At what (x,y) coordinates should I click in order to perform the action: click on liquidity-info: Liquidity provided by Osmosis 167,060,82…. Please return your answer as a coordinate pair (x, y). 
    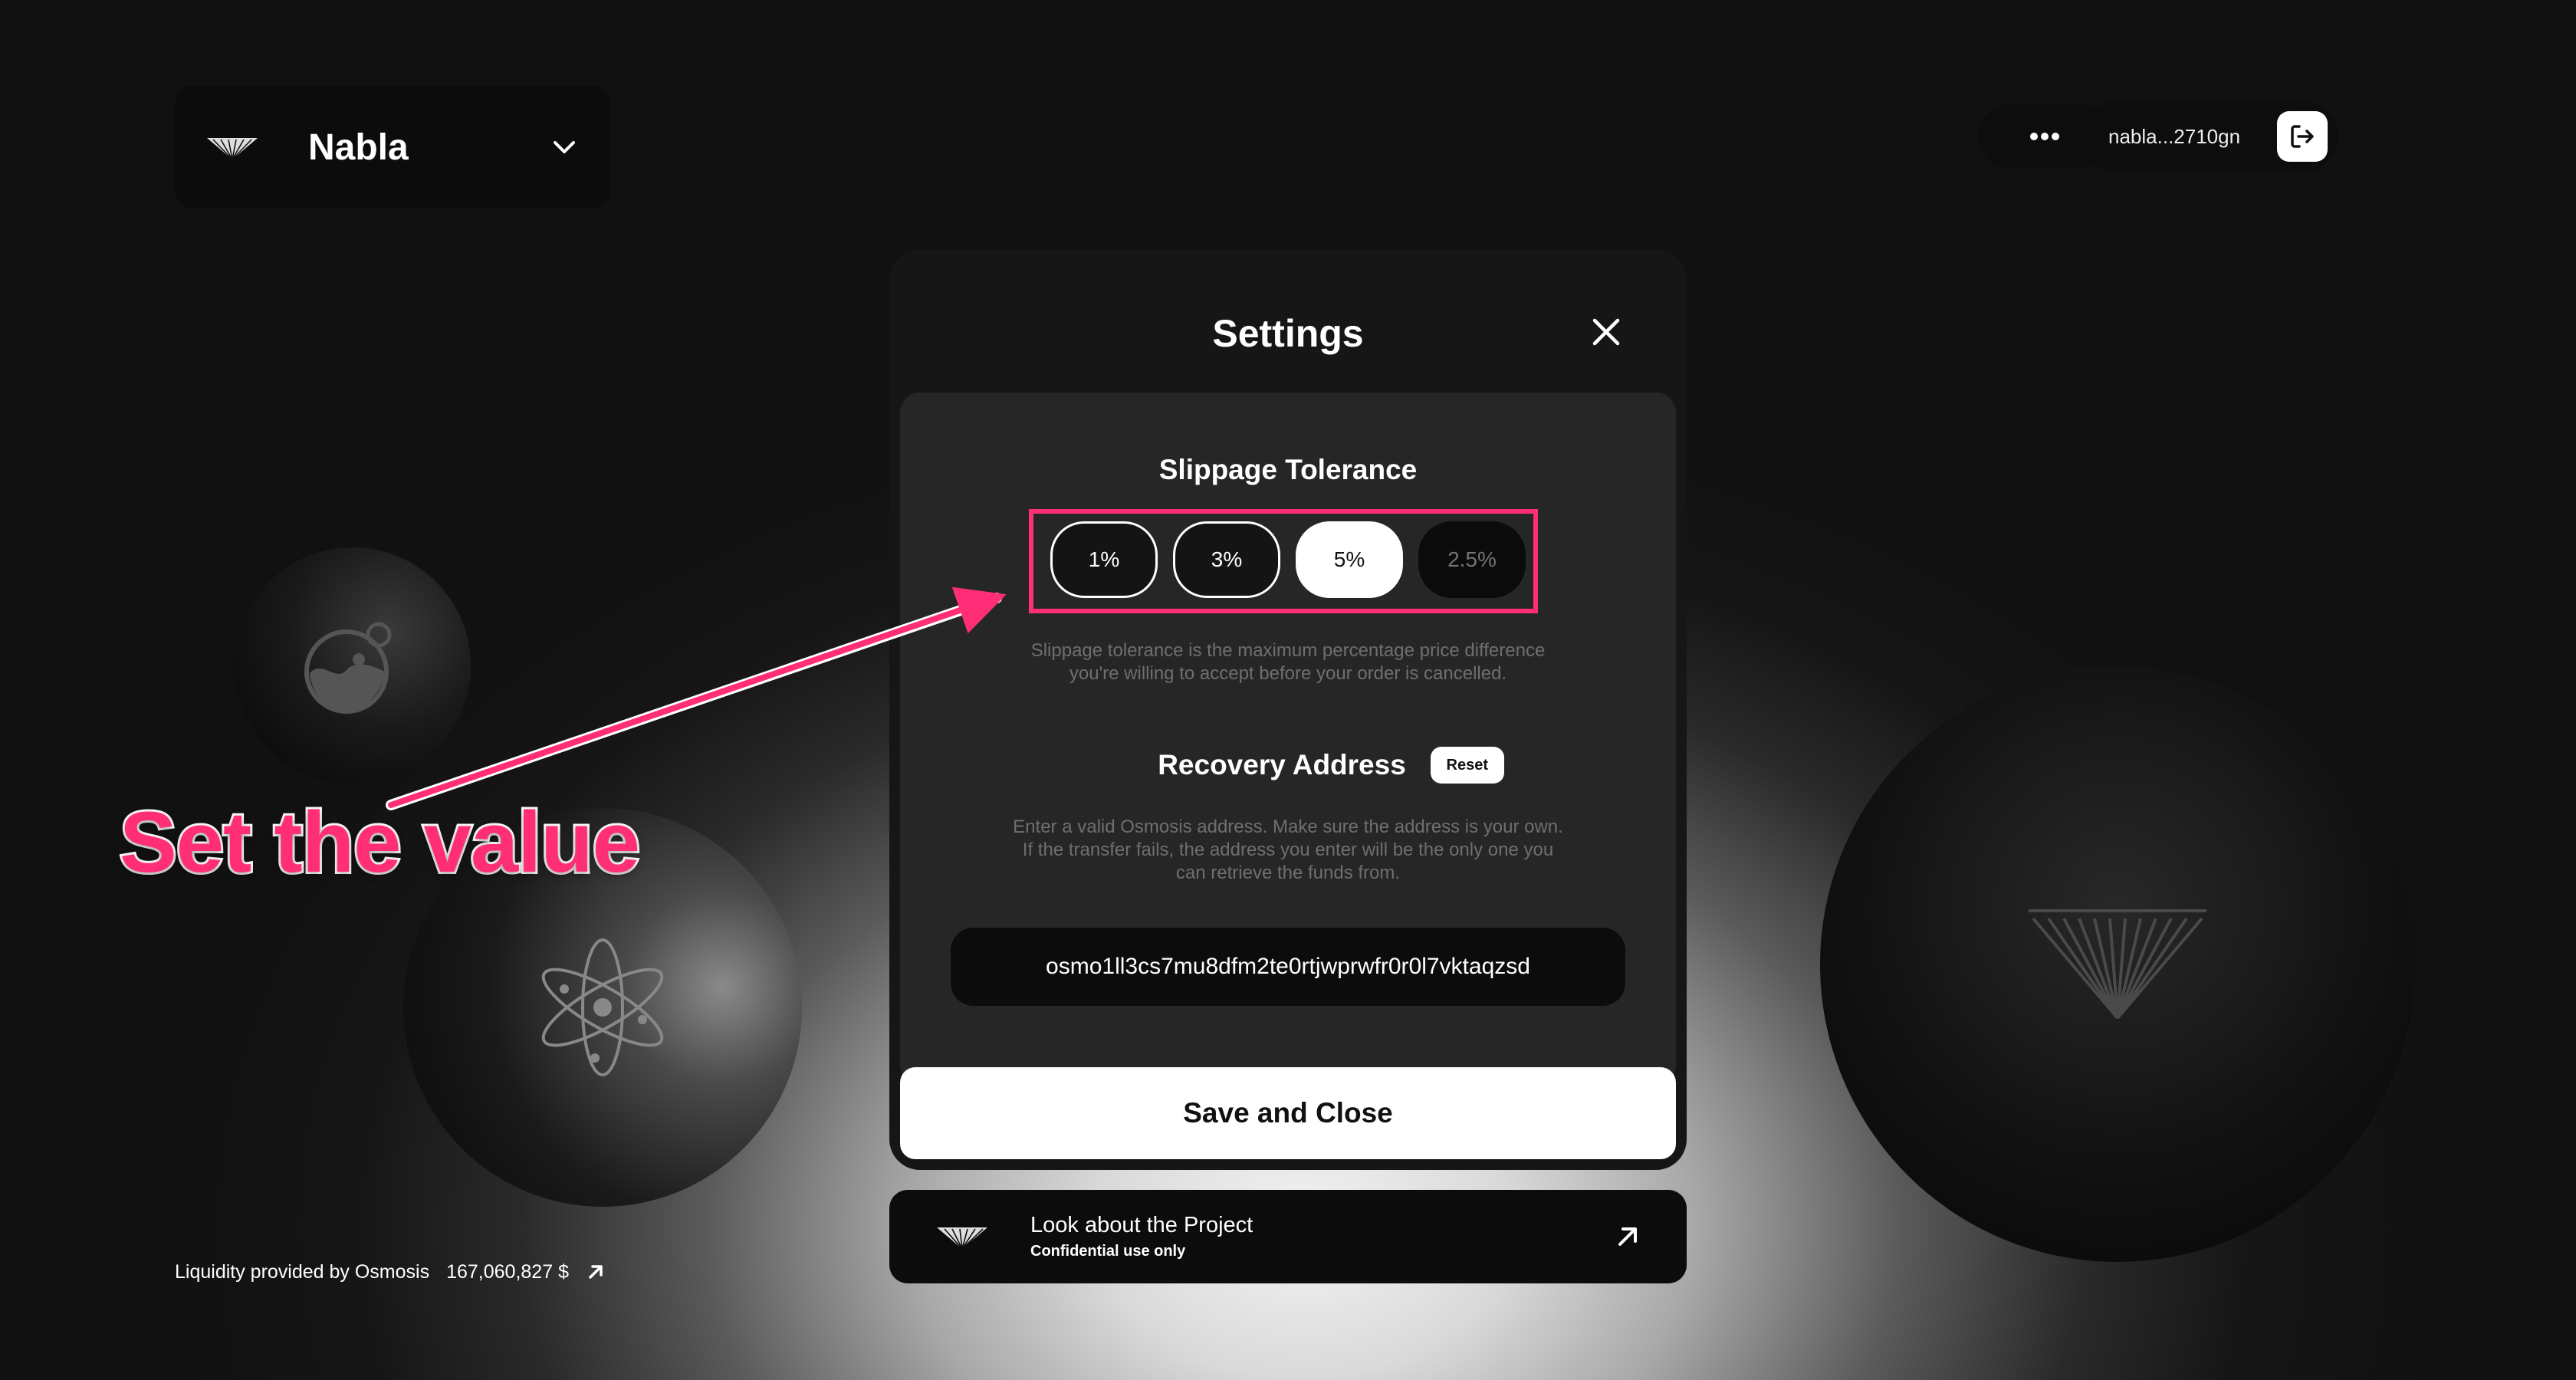
    Looking at the image, I should click on (390, 1272).